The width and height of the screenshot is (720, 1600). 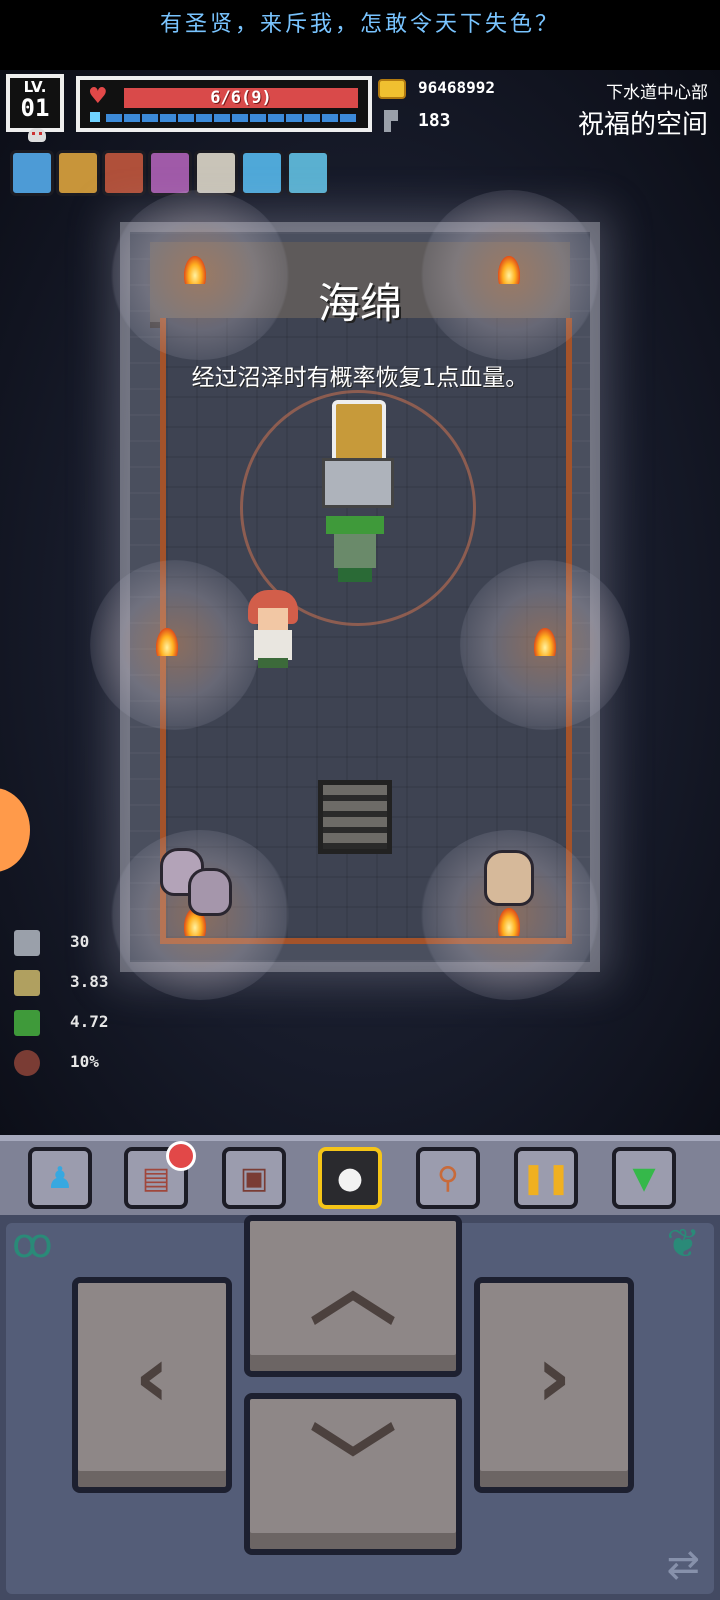 What do you see at coordinates (27, 1063) in the screenshot?
I see `defense-icon` at bounding box center [27, 1063].